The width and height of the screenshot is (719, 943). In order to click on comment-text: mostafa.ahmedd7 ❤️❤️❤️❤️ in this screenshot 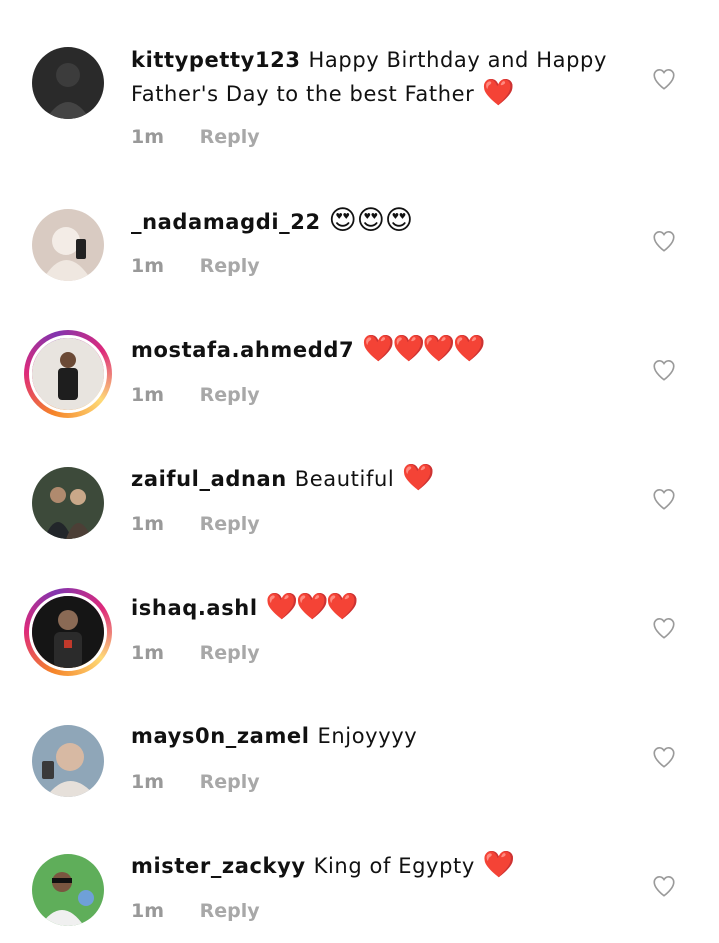, I will do `click(371, 350)`.